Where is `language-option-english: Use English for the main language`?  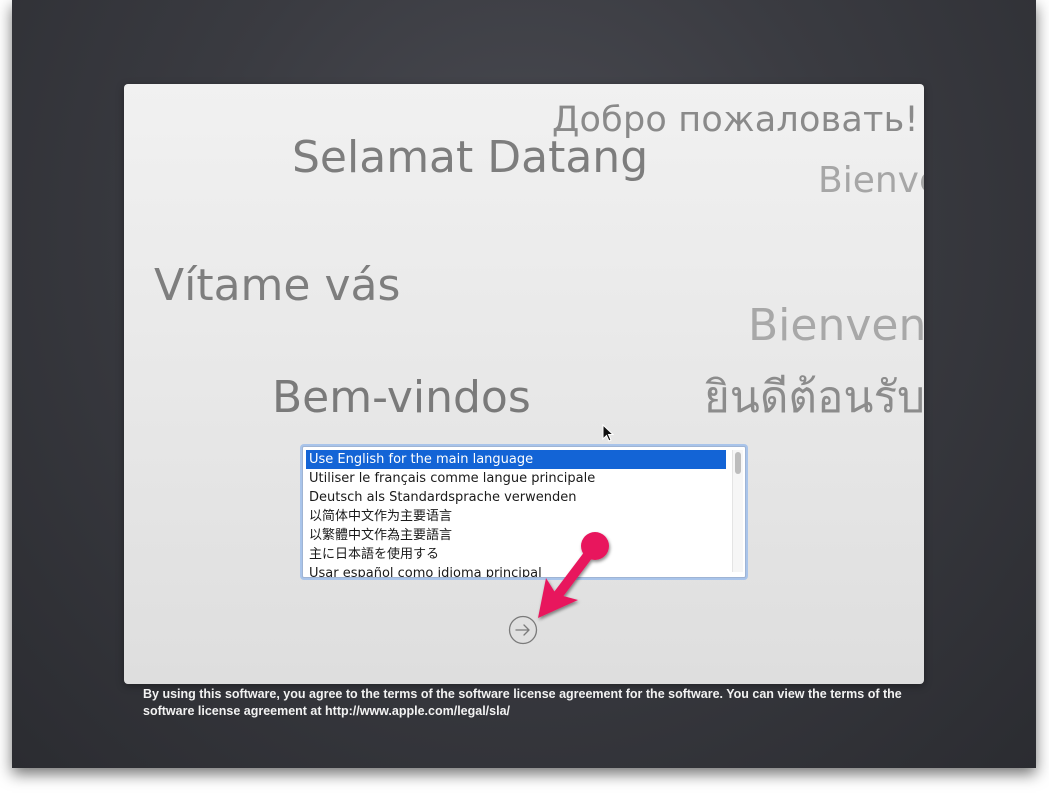
language-option-english: Use English for the main language is located at coordinates (516, 459).